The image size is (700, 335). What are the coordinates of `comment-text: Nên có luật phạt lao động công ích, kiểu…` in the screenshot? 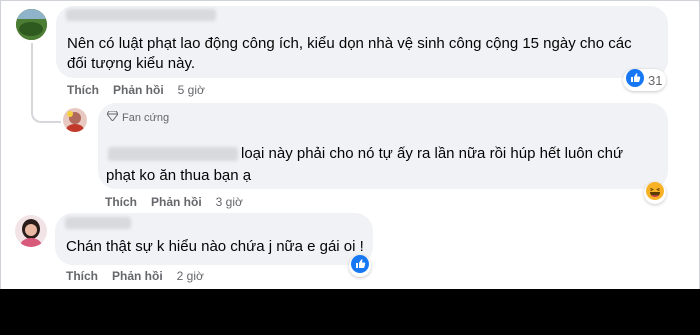 It's located at (349, 43).